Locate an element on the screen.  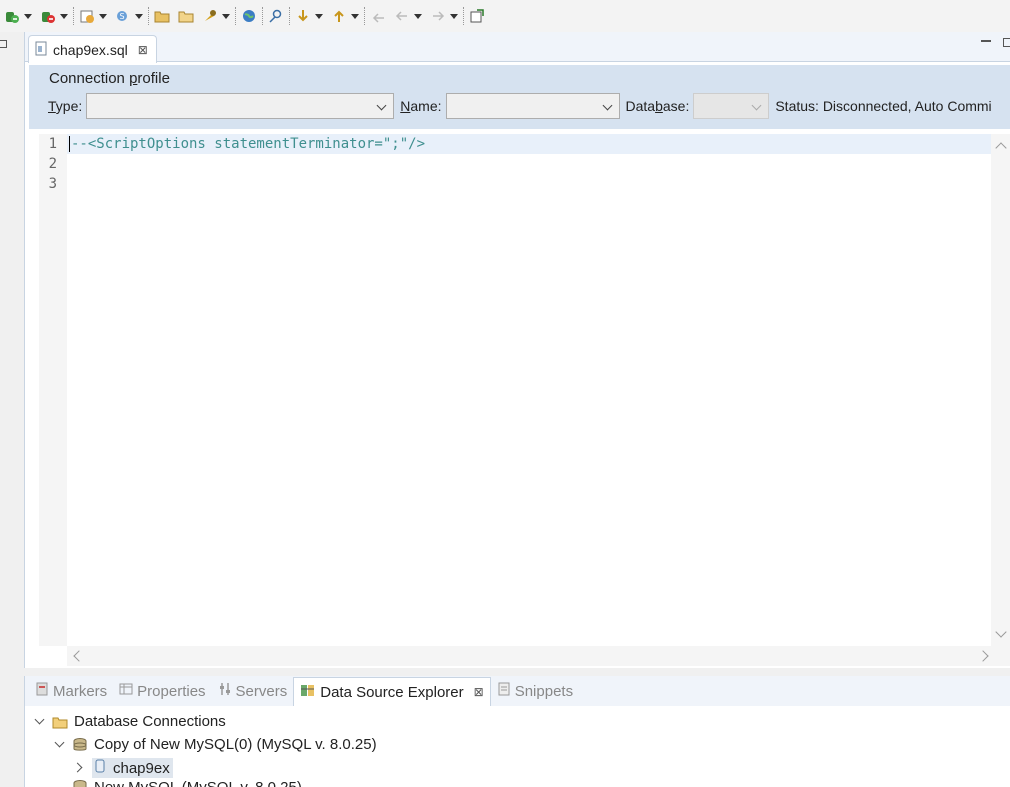
connection-status: Status: Disconnected, Auto Commi is located at coordinates (883, 106).